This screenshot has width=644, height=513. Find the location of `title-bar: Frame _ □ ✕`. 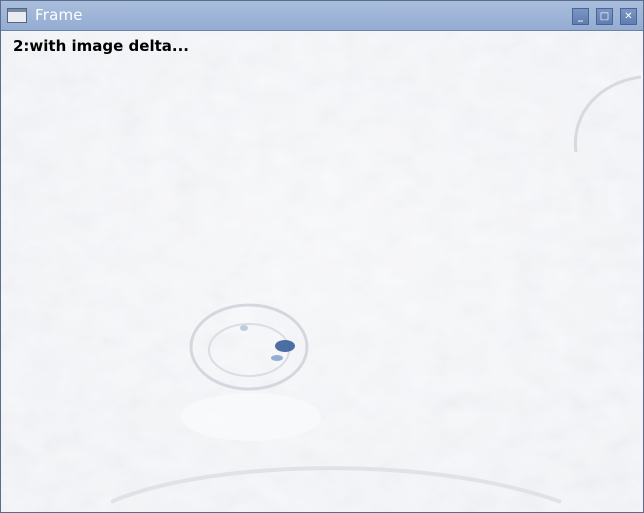

title-bar: Frame _ □ ✕ is located at coordinates (322, 16).